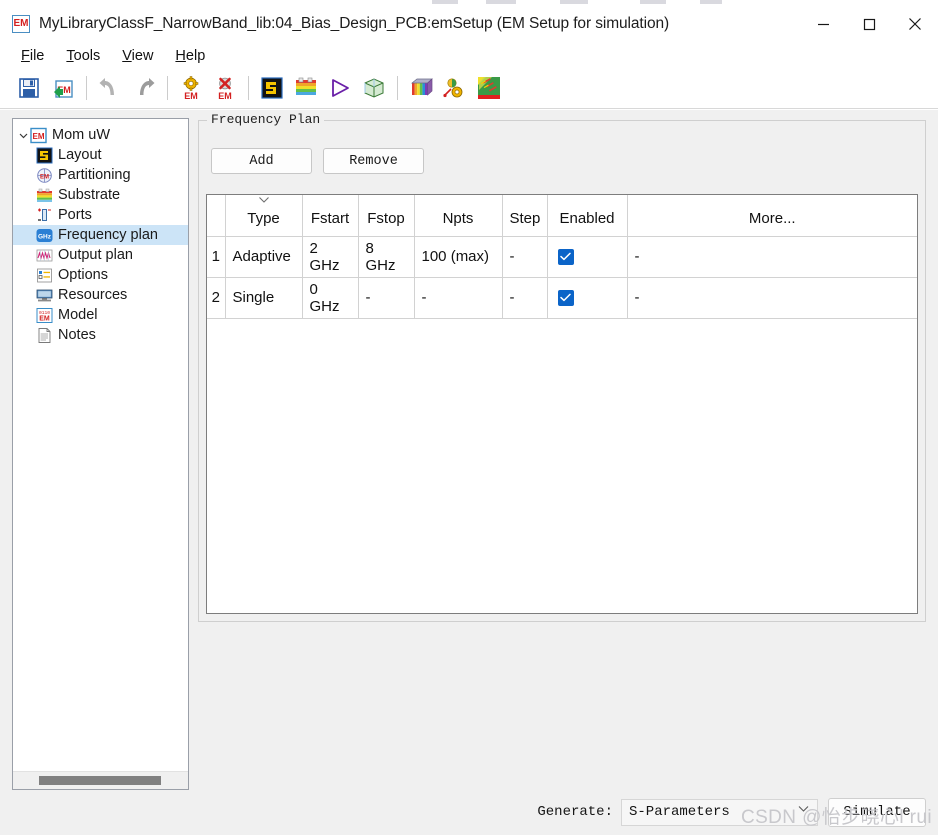  Describe the element at coordinates (32, 56) in the screenshot. I see `menu-file: File` at that location.